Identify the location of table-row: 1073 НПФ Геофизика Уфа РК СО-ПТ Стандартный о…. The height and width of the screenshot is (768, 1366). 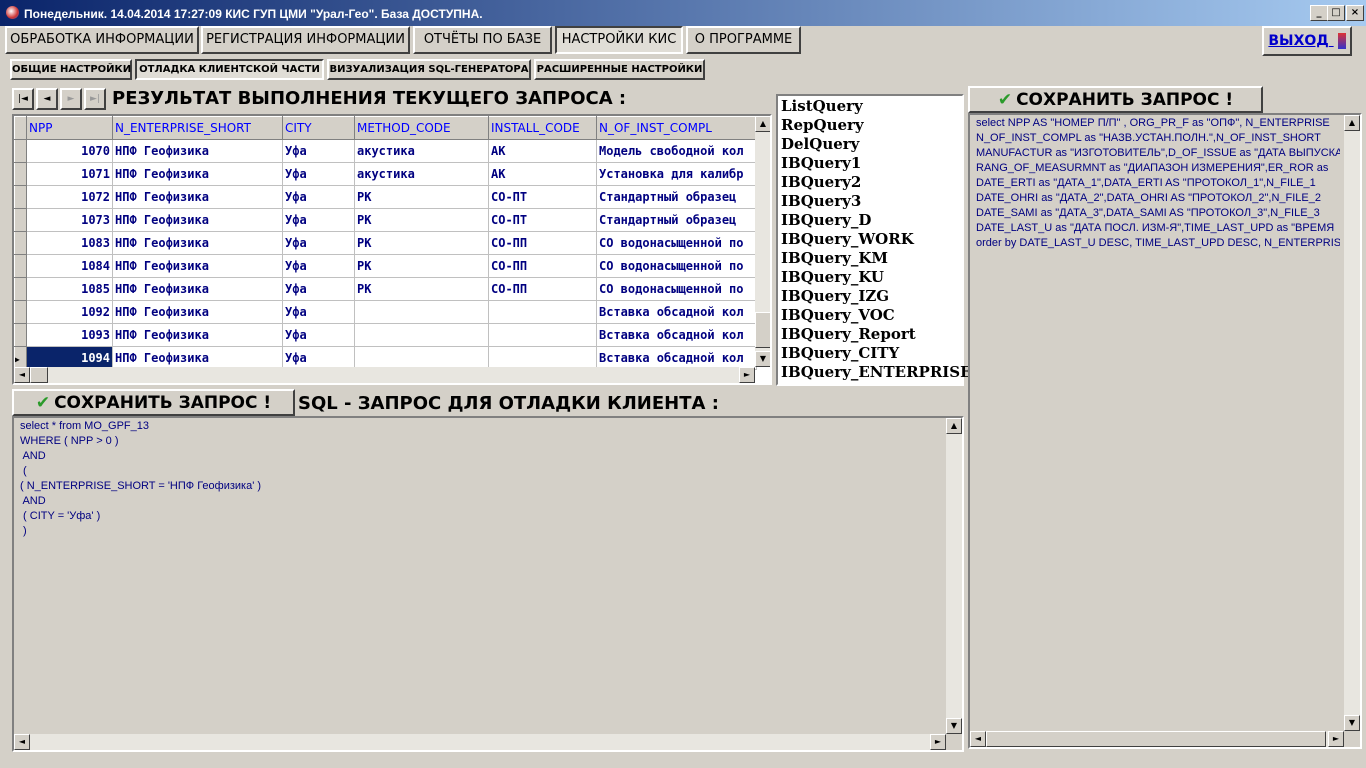
(385, 220).